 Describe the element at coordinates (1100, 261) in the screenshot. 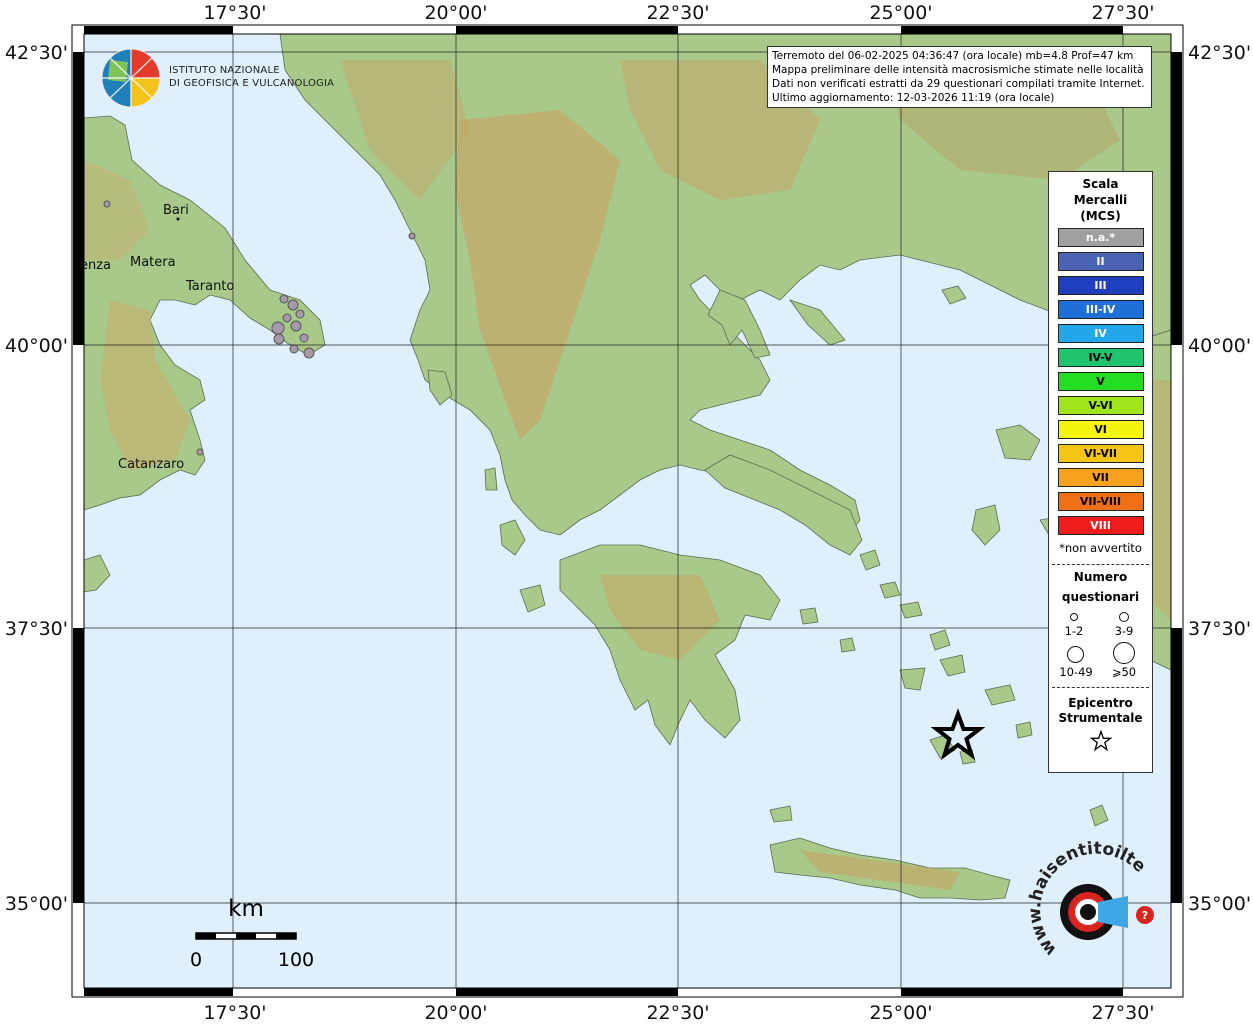

I see `mcs-scale-item: II` at that location.